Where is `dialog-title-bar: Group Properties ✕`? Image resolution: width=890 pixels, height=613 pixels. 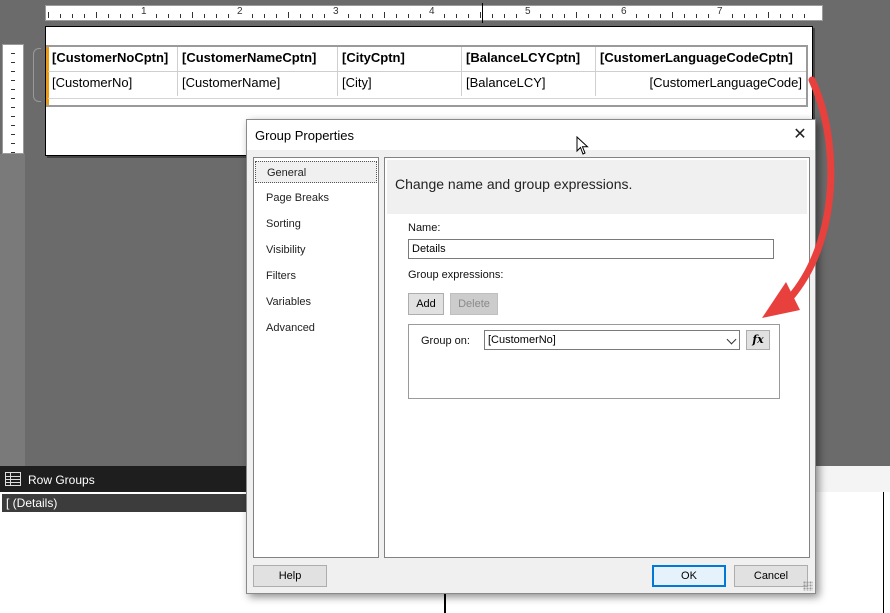 dialog-title-bar: Group Properties ✕ is located at coordinates (531, 135).